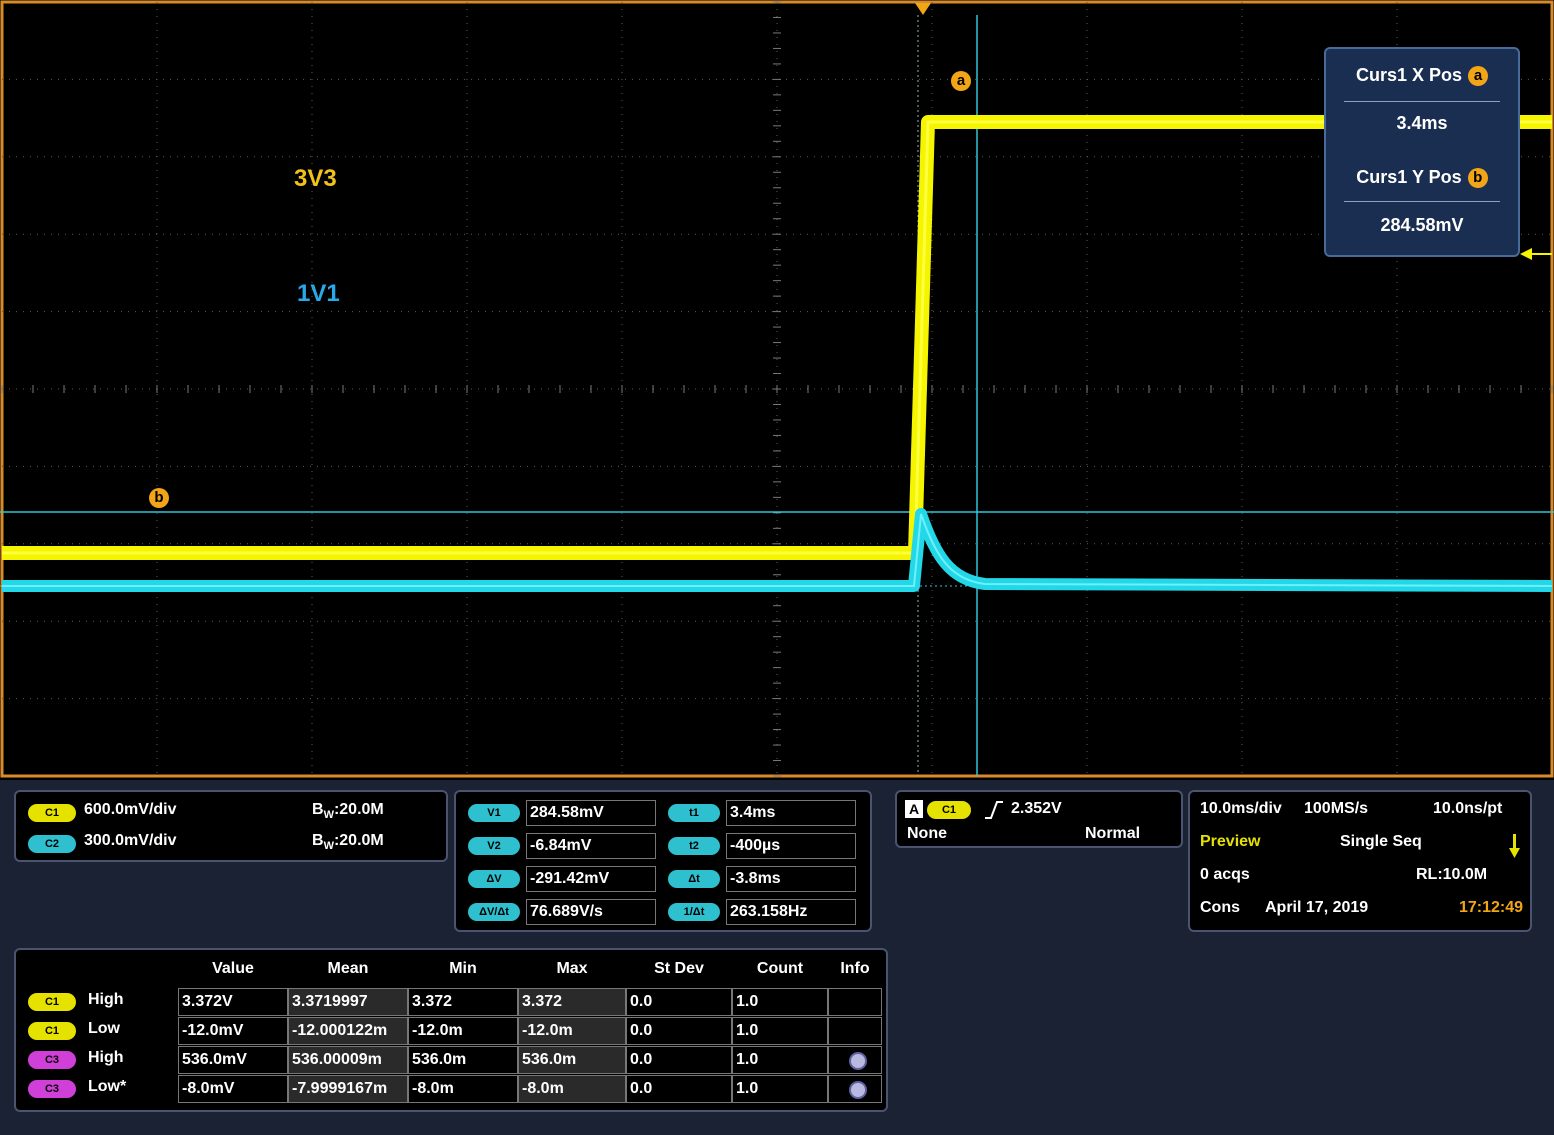  I want to click on cursor-left-value: -6.84mV, so click(591, 846).